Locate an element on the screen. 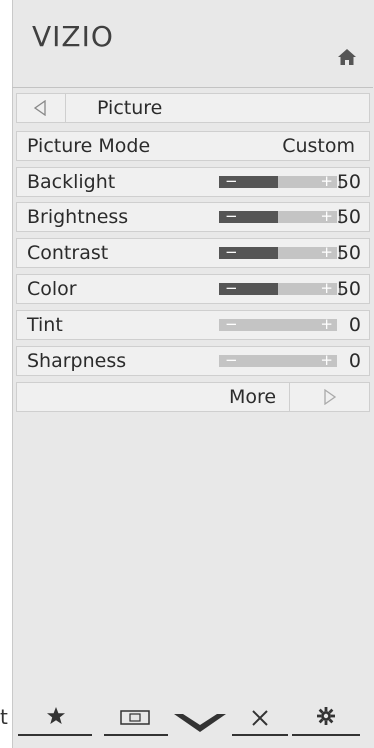 The height and width of the screenshot is (748, 374). vizio-v-button is located at coordinates (200, 719).